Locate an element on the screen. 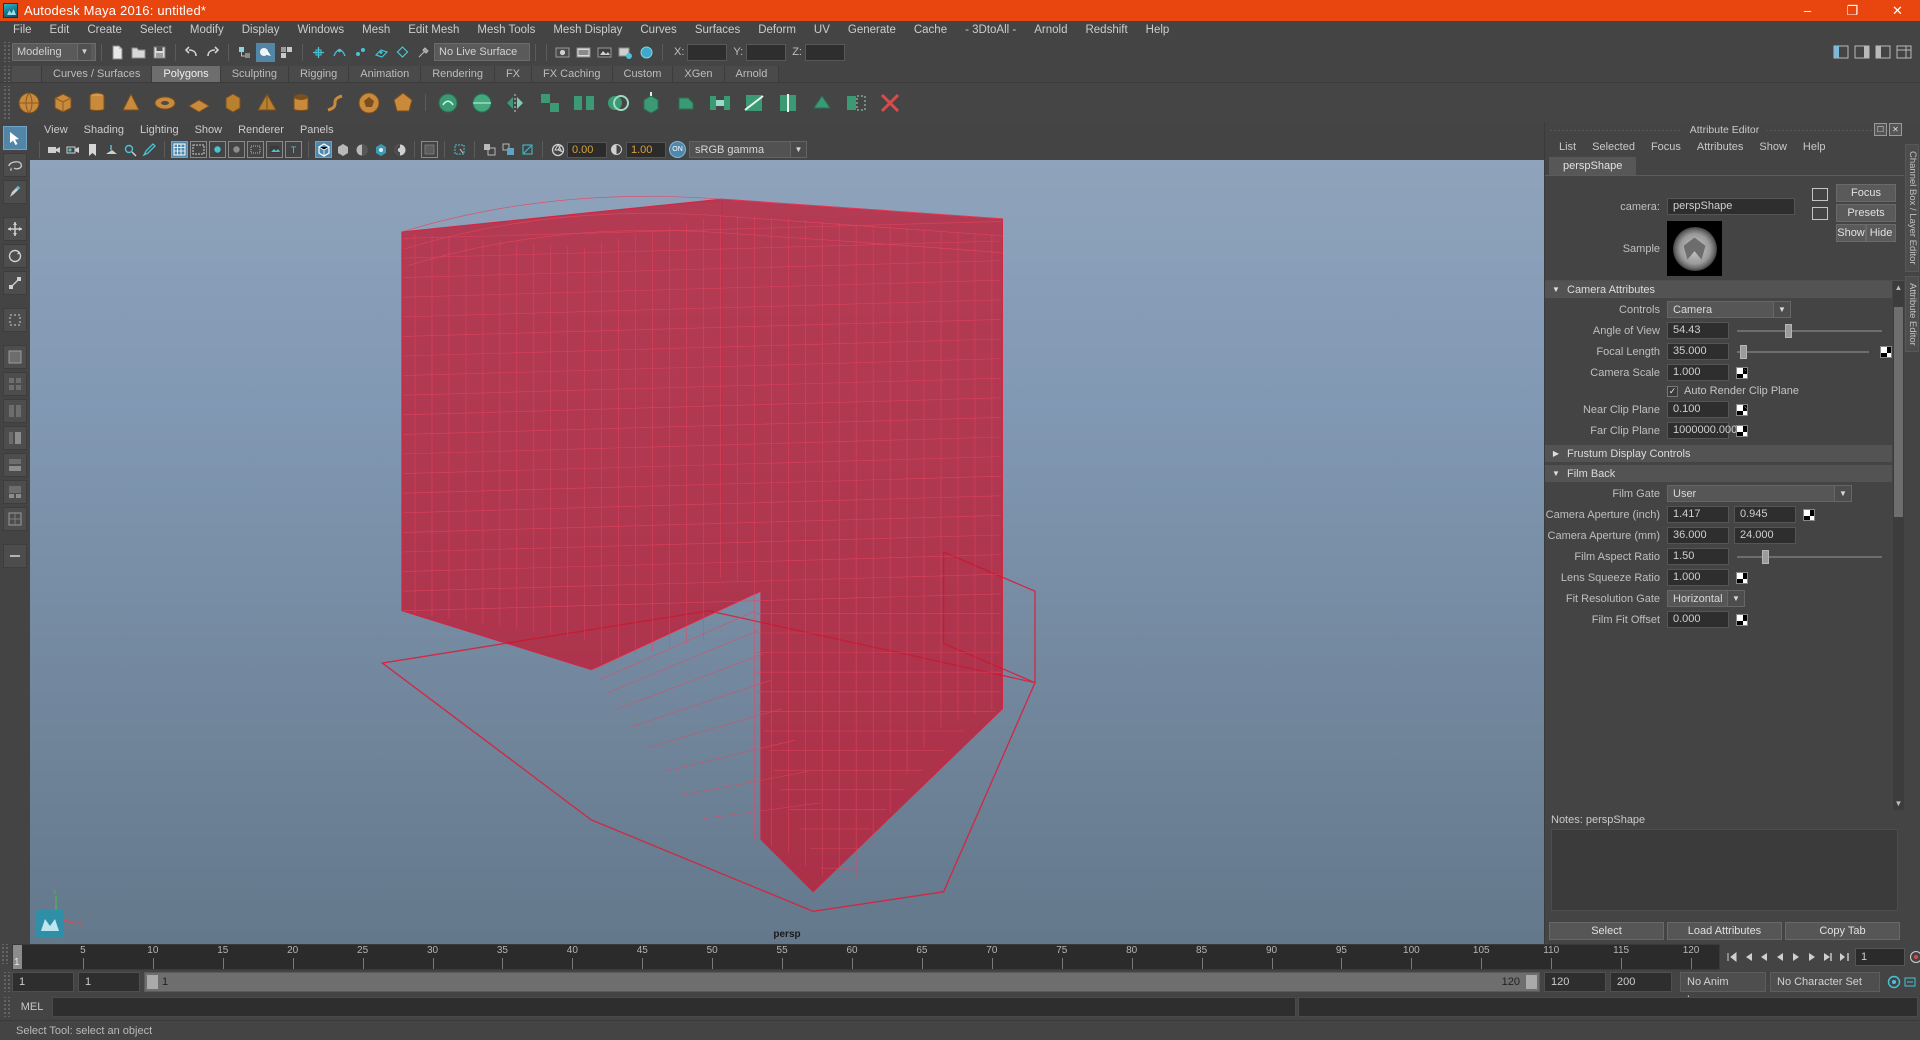 The image size is (1920, 1040). bridge-icon is located at coordinates (720, 103).